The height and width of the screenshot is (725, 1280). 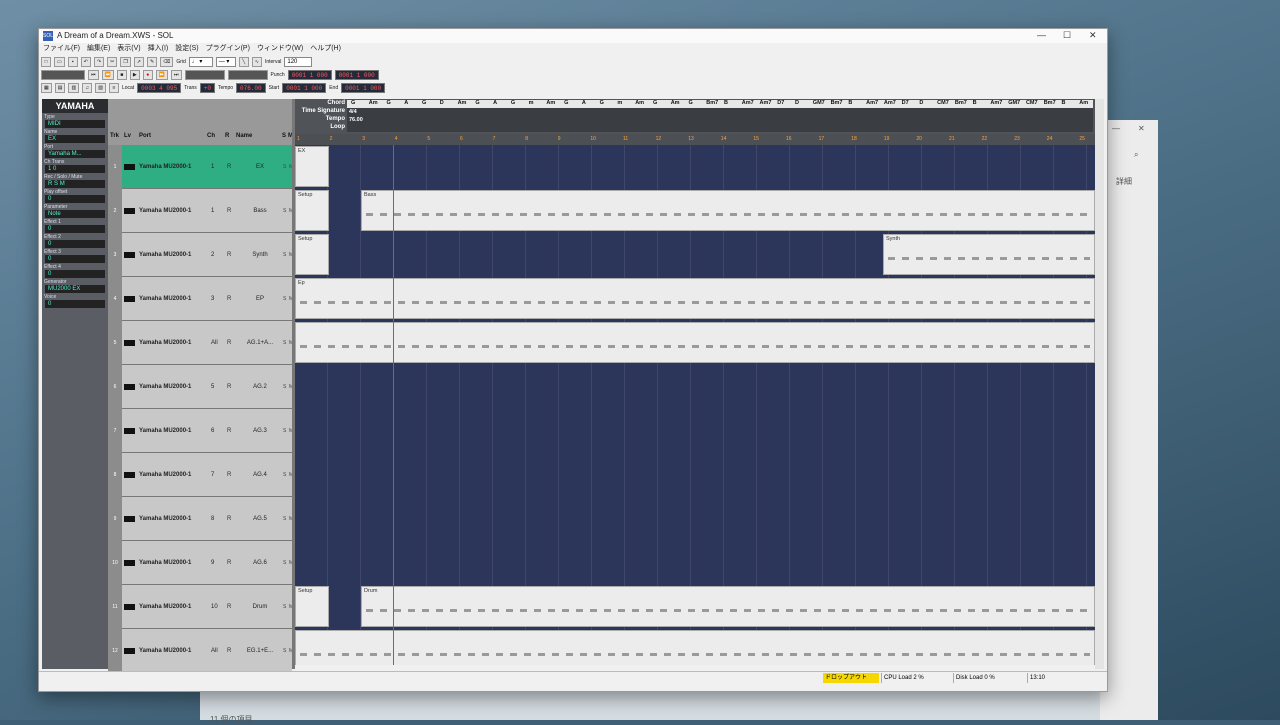 I want to click on midi-part: Synth, so click(x=989, y=254).